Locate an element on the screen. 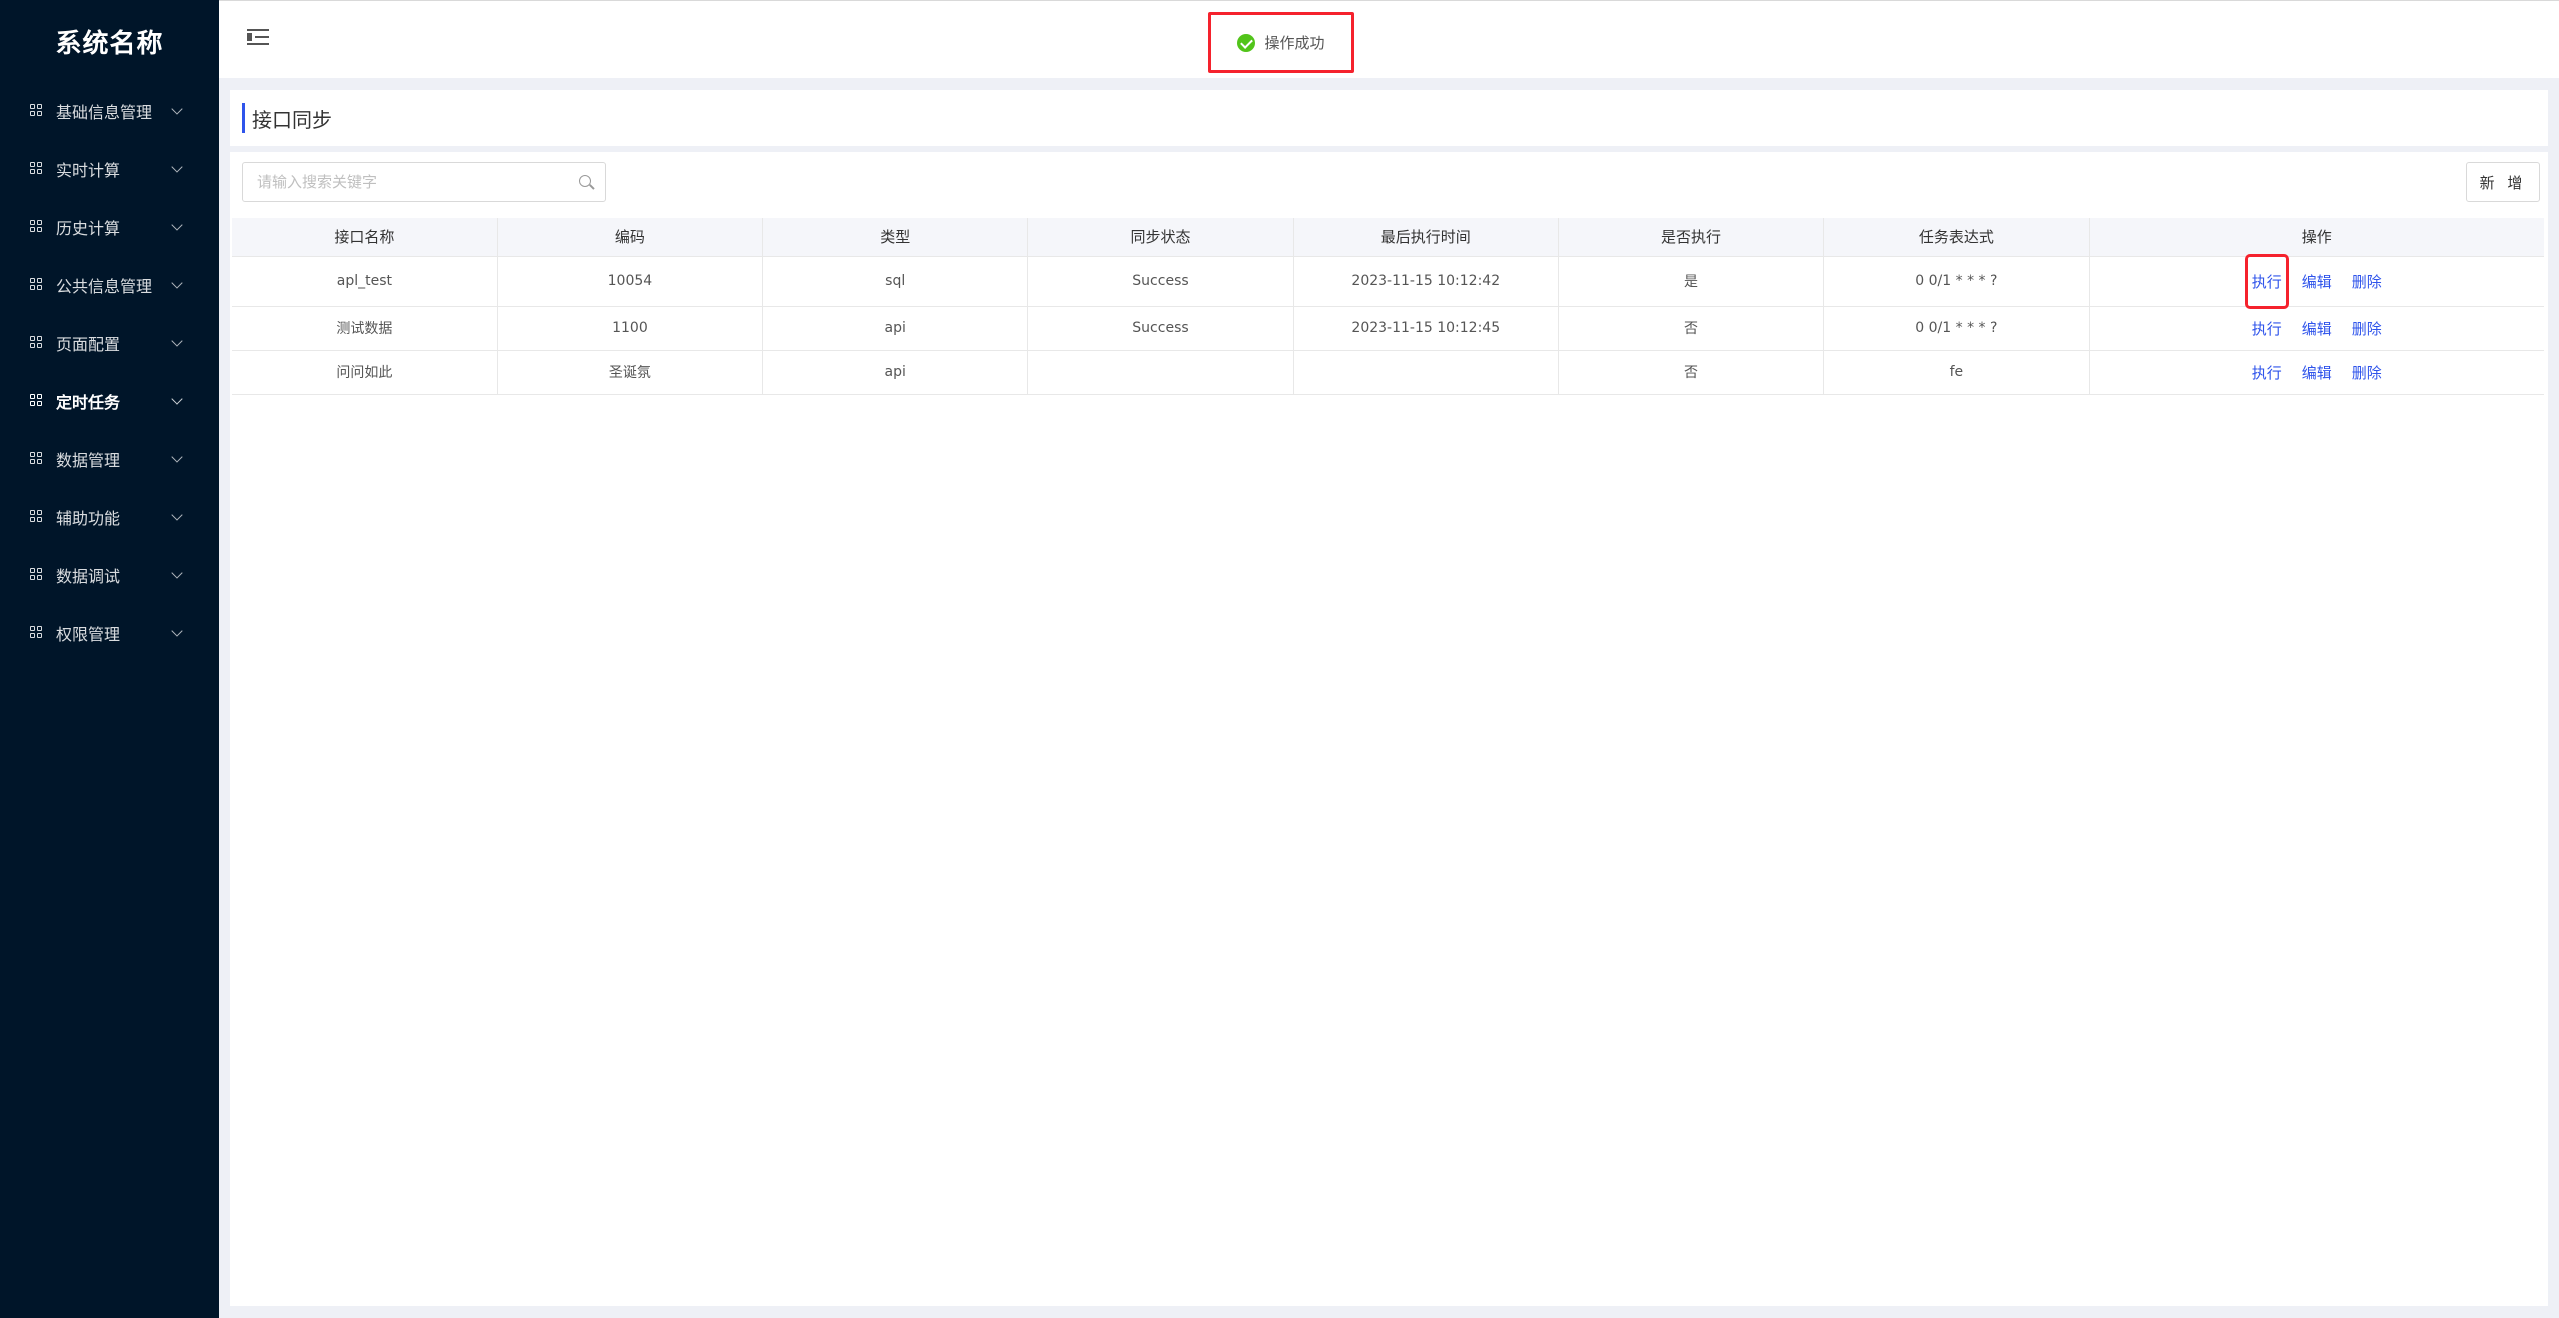 Image resolution: width=2559 pixels, height=1318 pixels. sidebar-item-data-debug: 数据调试 is located at coordinates (109, 575).